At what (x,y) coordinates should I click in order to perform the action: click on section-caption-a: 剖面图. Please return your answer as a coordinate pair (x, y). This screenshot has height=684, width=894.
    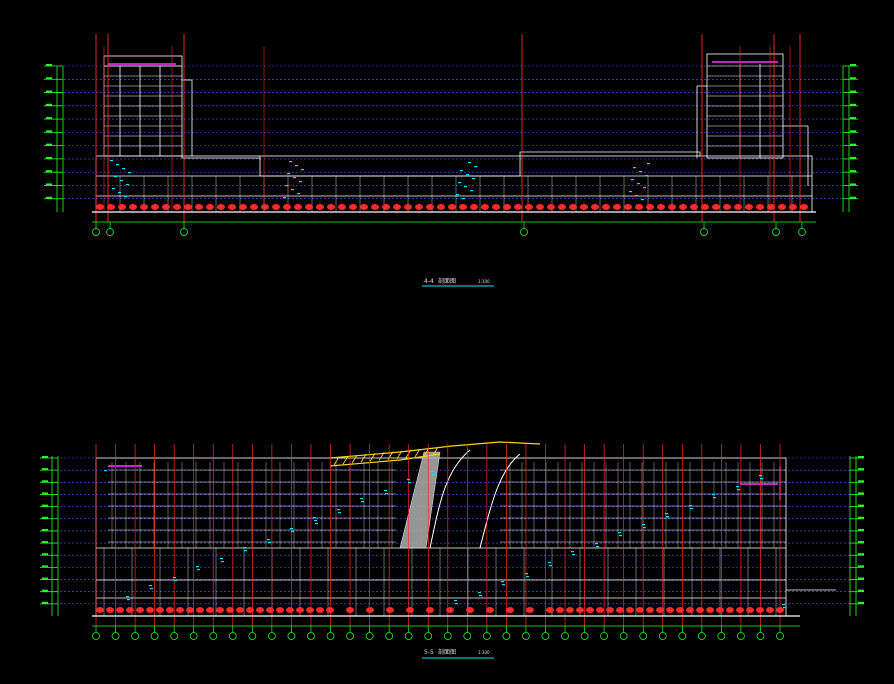
    Looking at the image, I should click on (447, 281).